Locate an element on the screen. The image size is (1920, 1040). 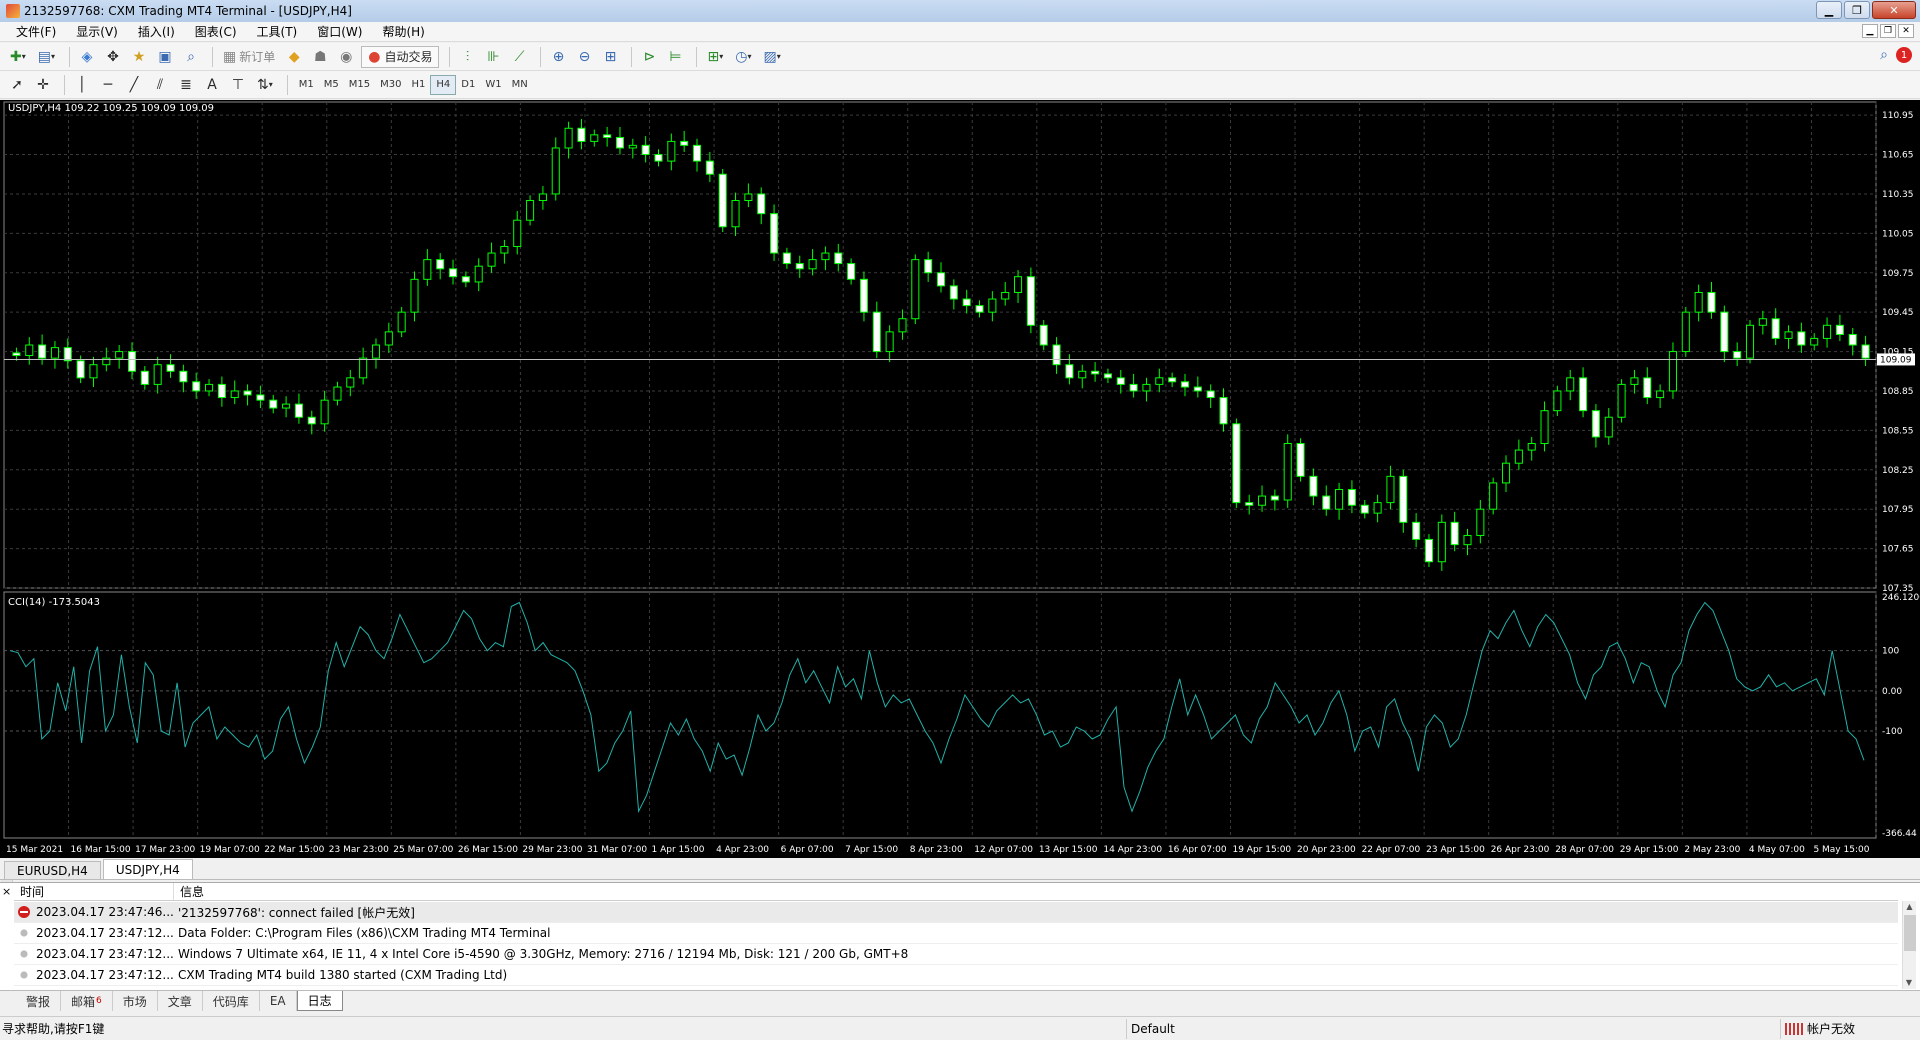
menu-insert: 插入(I) is located at coordinates (156, 31).